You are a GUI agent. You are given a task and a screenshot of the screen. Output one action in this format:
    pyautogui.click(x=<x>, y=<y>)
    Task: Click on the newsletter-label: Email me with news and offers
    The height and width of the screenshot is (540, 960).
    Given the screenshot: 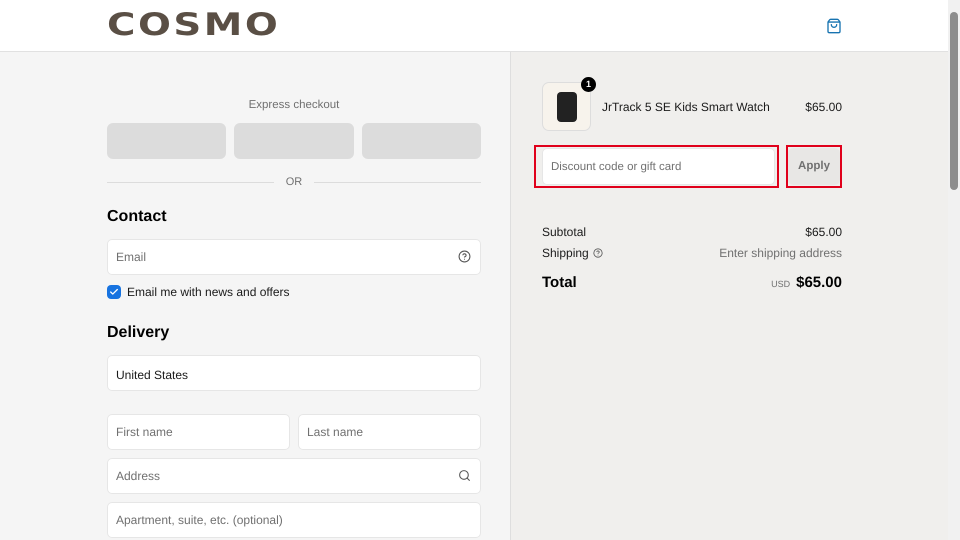 What is the action you would take?
    pyautogui.click(x=208, y=292)
    